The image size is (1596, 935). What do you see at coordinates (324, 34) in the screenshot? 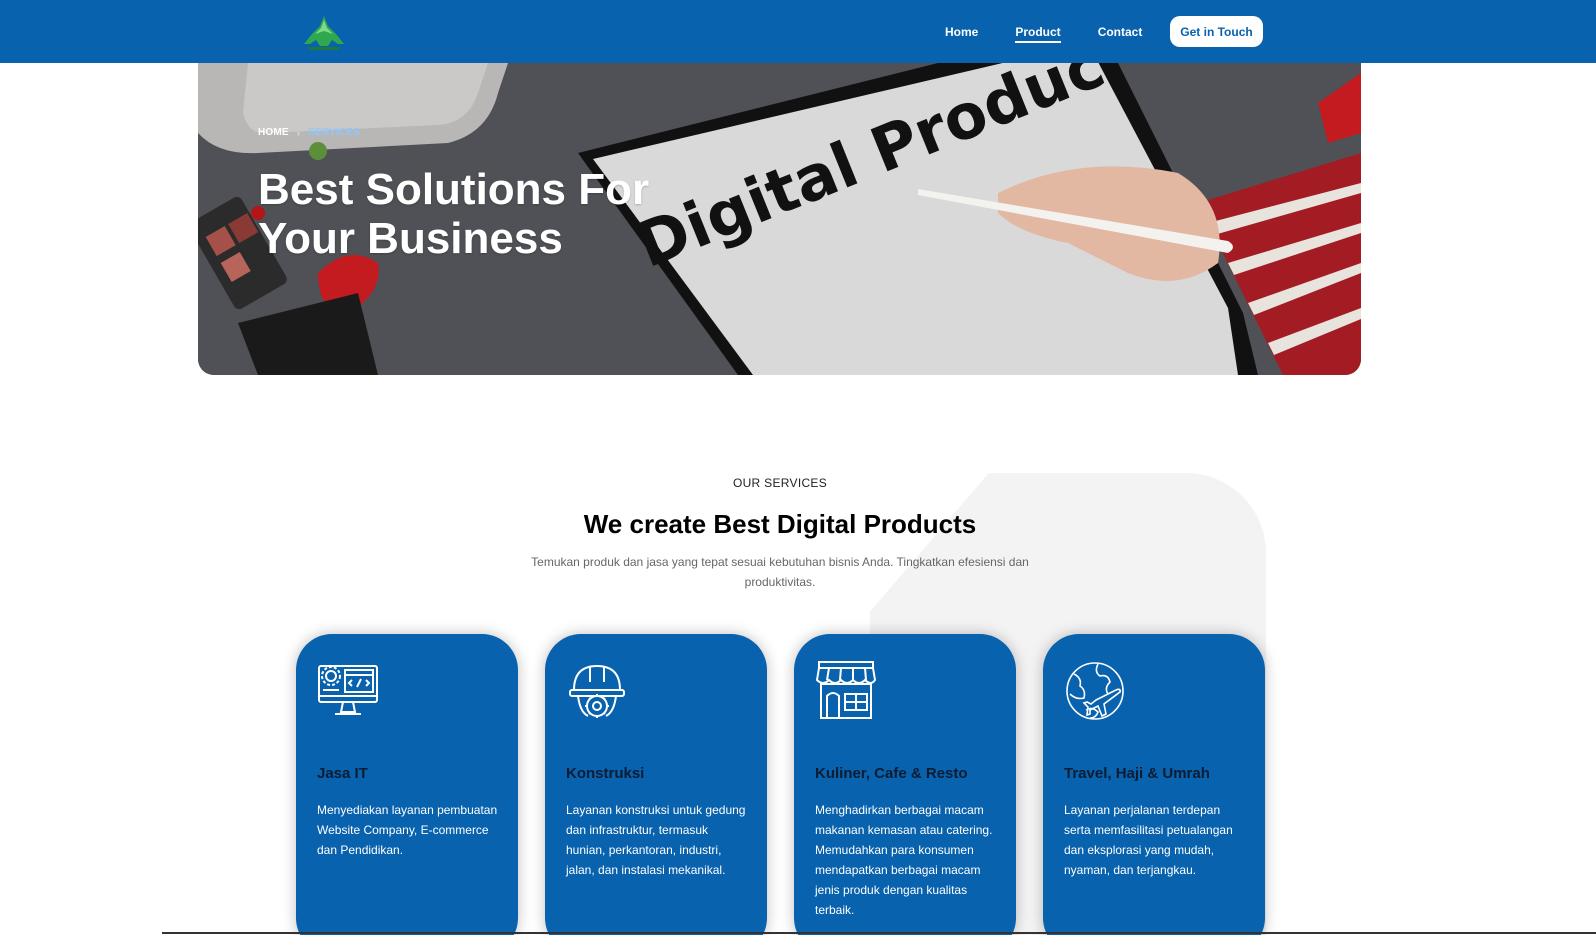
I see `logo-icon` at bounding box center [324, 34].